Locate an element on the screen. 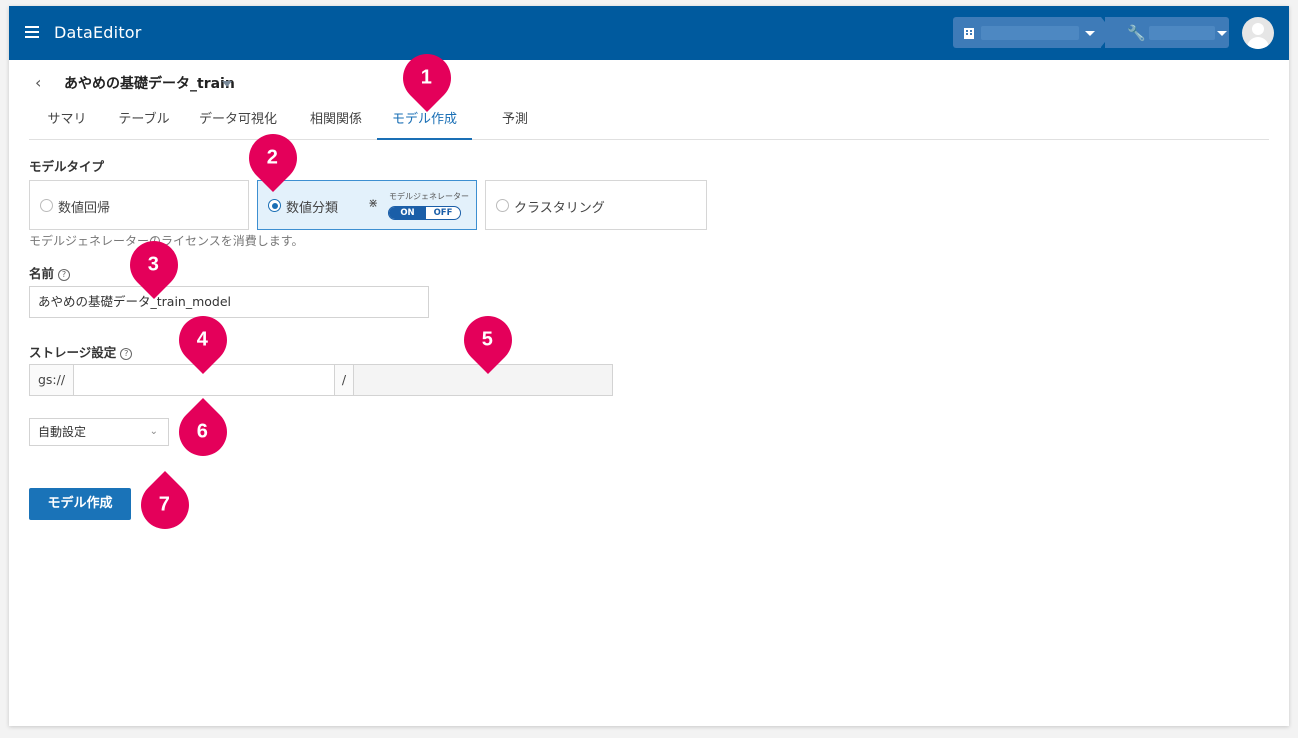  marker-number: 7 is located at coordinates (165, 504).